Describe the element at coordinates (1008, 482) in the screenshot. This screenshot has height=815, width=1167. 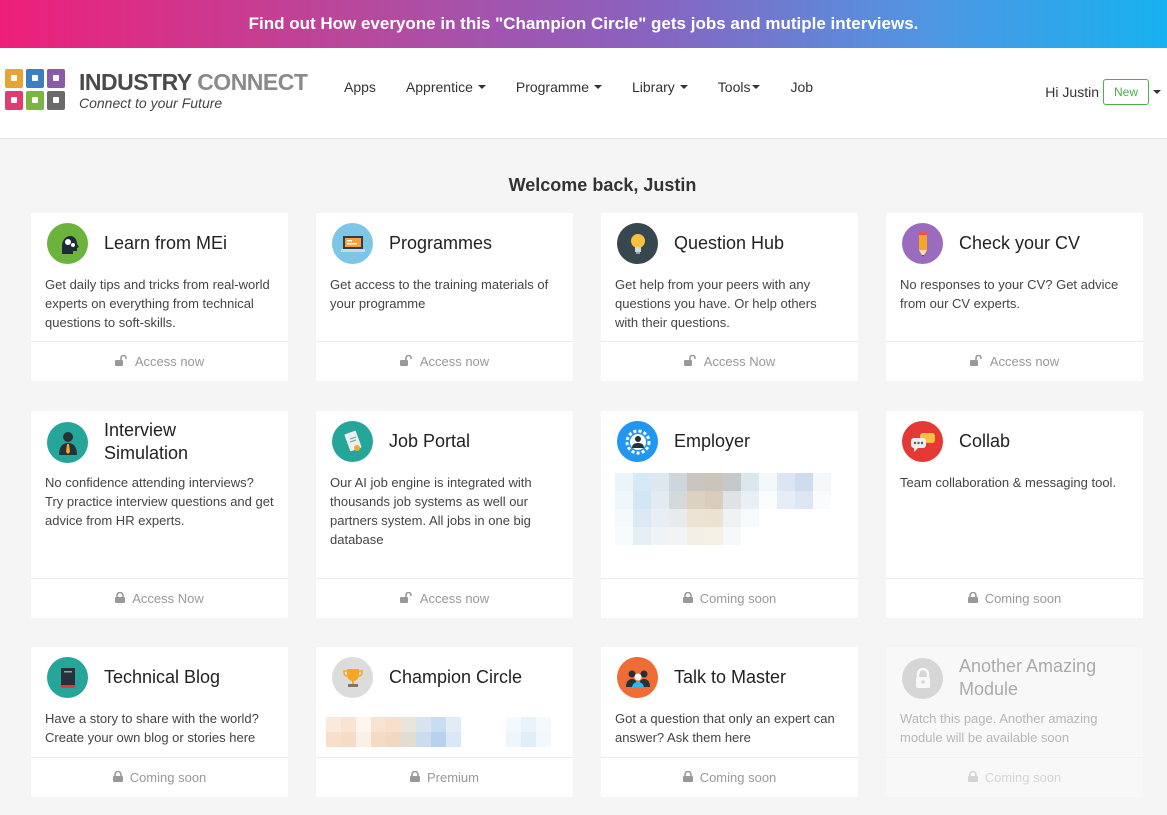
I see `card-description: Team collaboration & messaging tool.` at that location.